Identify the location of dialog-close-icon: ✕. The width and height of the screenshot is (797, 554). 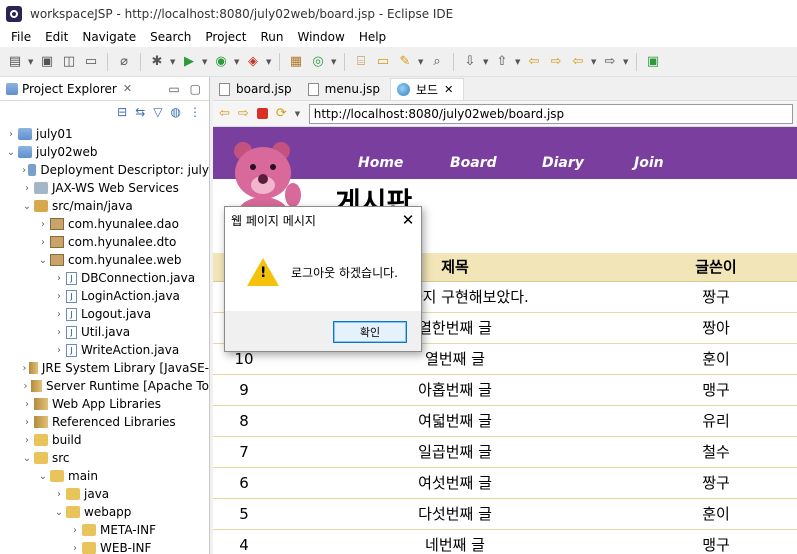
(408, 220).